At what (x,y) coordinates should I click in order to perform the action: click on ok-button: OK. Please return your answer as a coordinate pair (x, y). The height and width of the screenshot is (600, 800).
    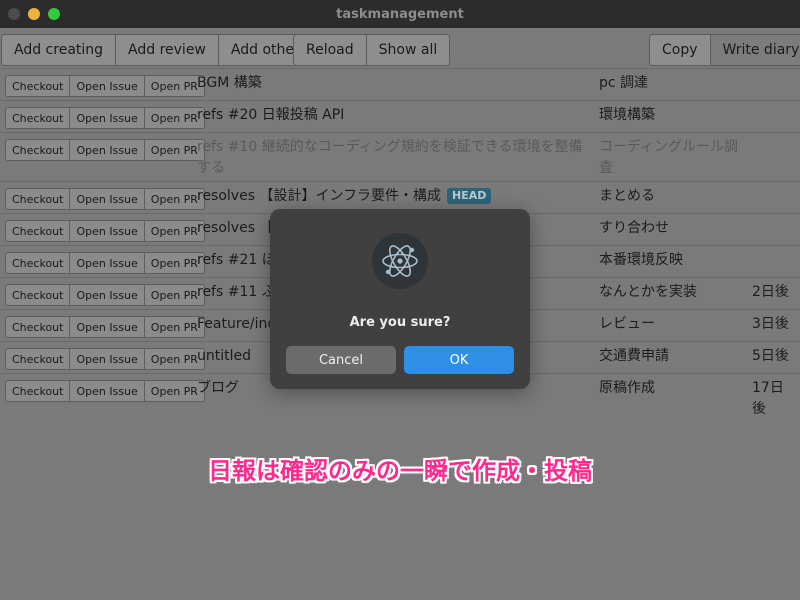
    Looking at the image, I should click on (459, 360).